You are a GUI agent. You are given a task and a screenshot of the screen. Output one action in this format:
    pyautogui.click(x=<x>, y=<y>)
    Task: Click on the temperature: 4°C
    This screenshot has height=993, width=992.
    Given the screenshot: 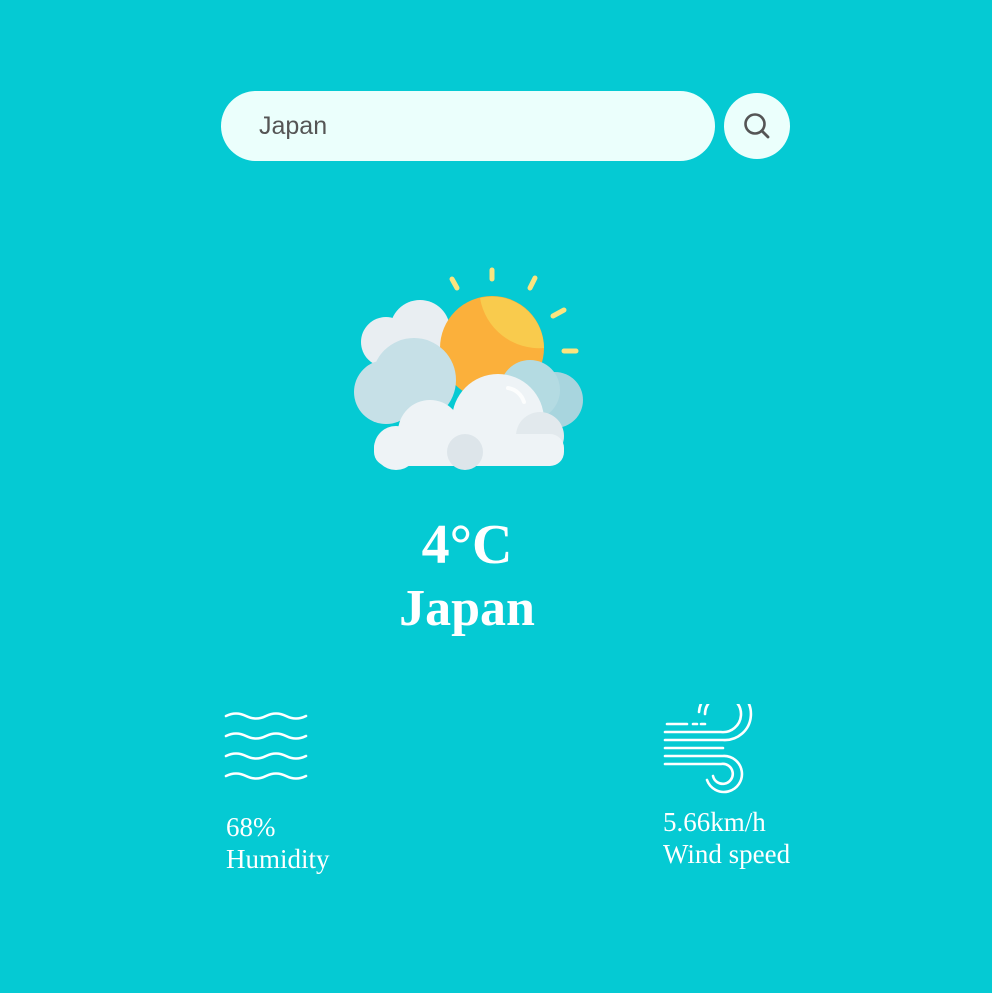 What is the action you would take?
    pyautogui.click(x=467, y=545)
    